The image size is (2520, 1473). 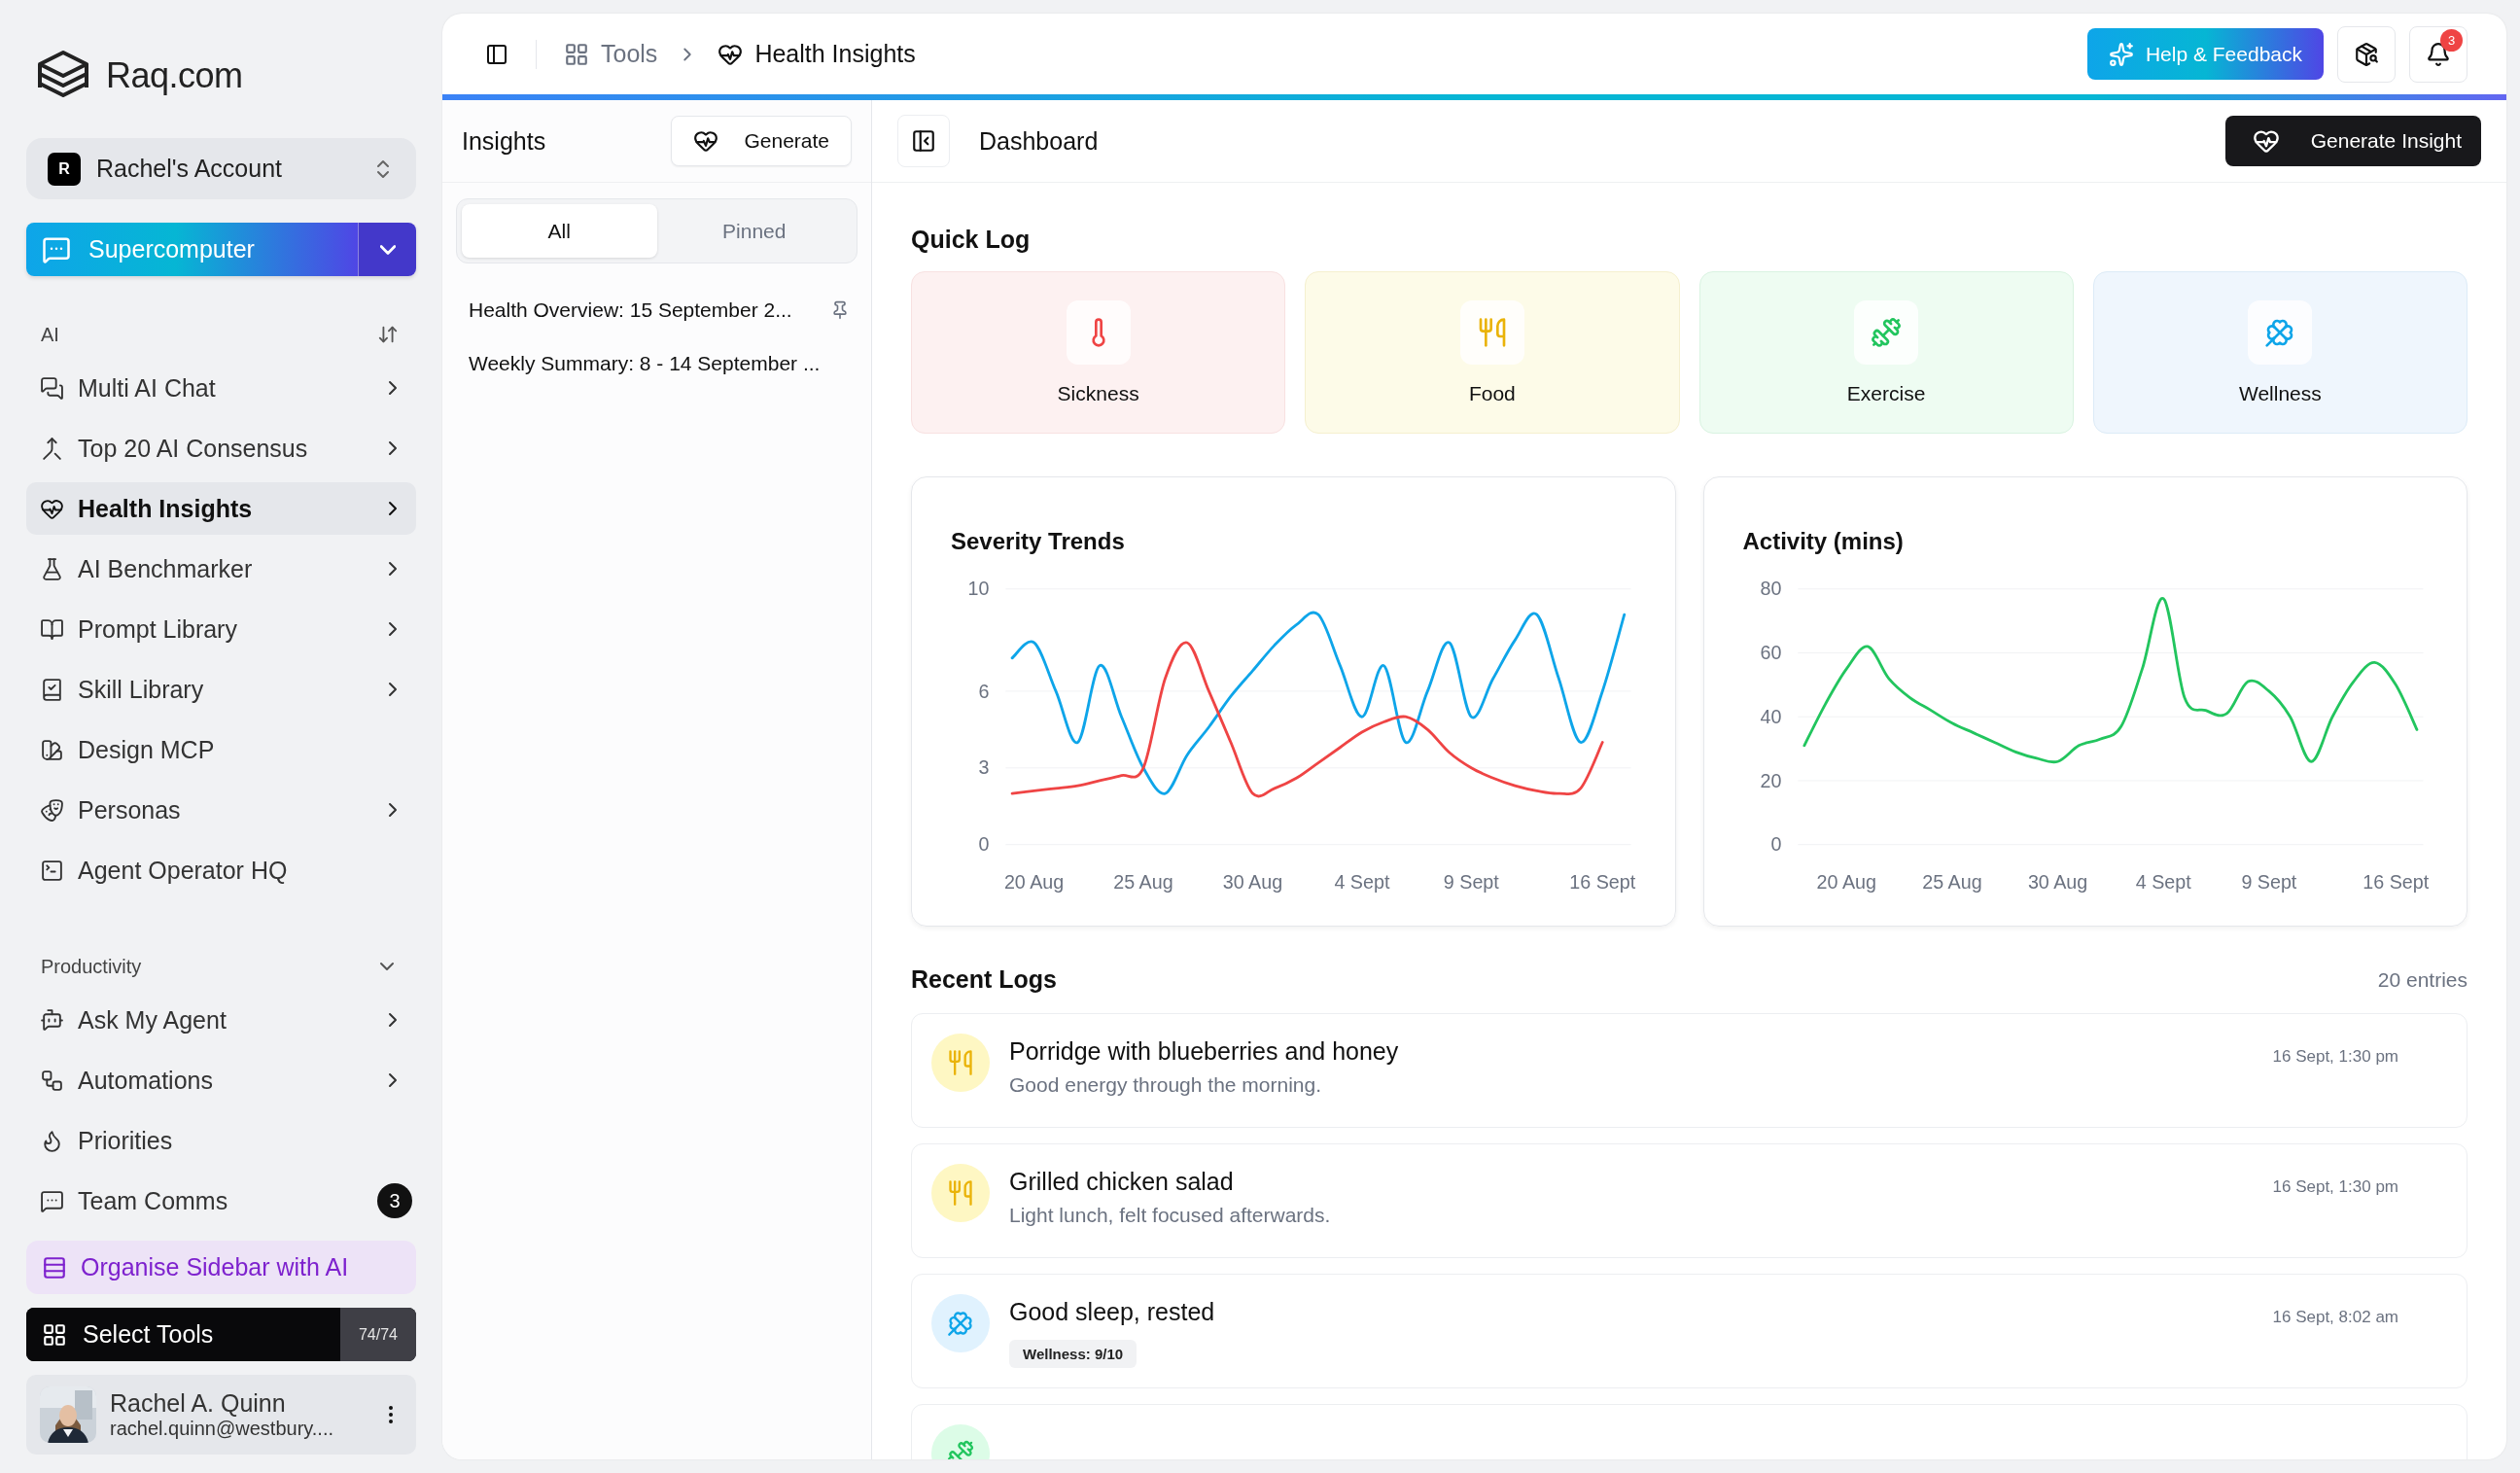 I want to click on score-tag: Wellness: 9/10, so click(x=1073, y=1354).